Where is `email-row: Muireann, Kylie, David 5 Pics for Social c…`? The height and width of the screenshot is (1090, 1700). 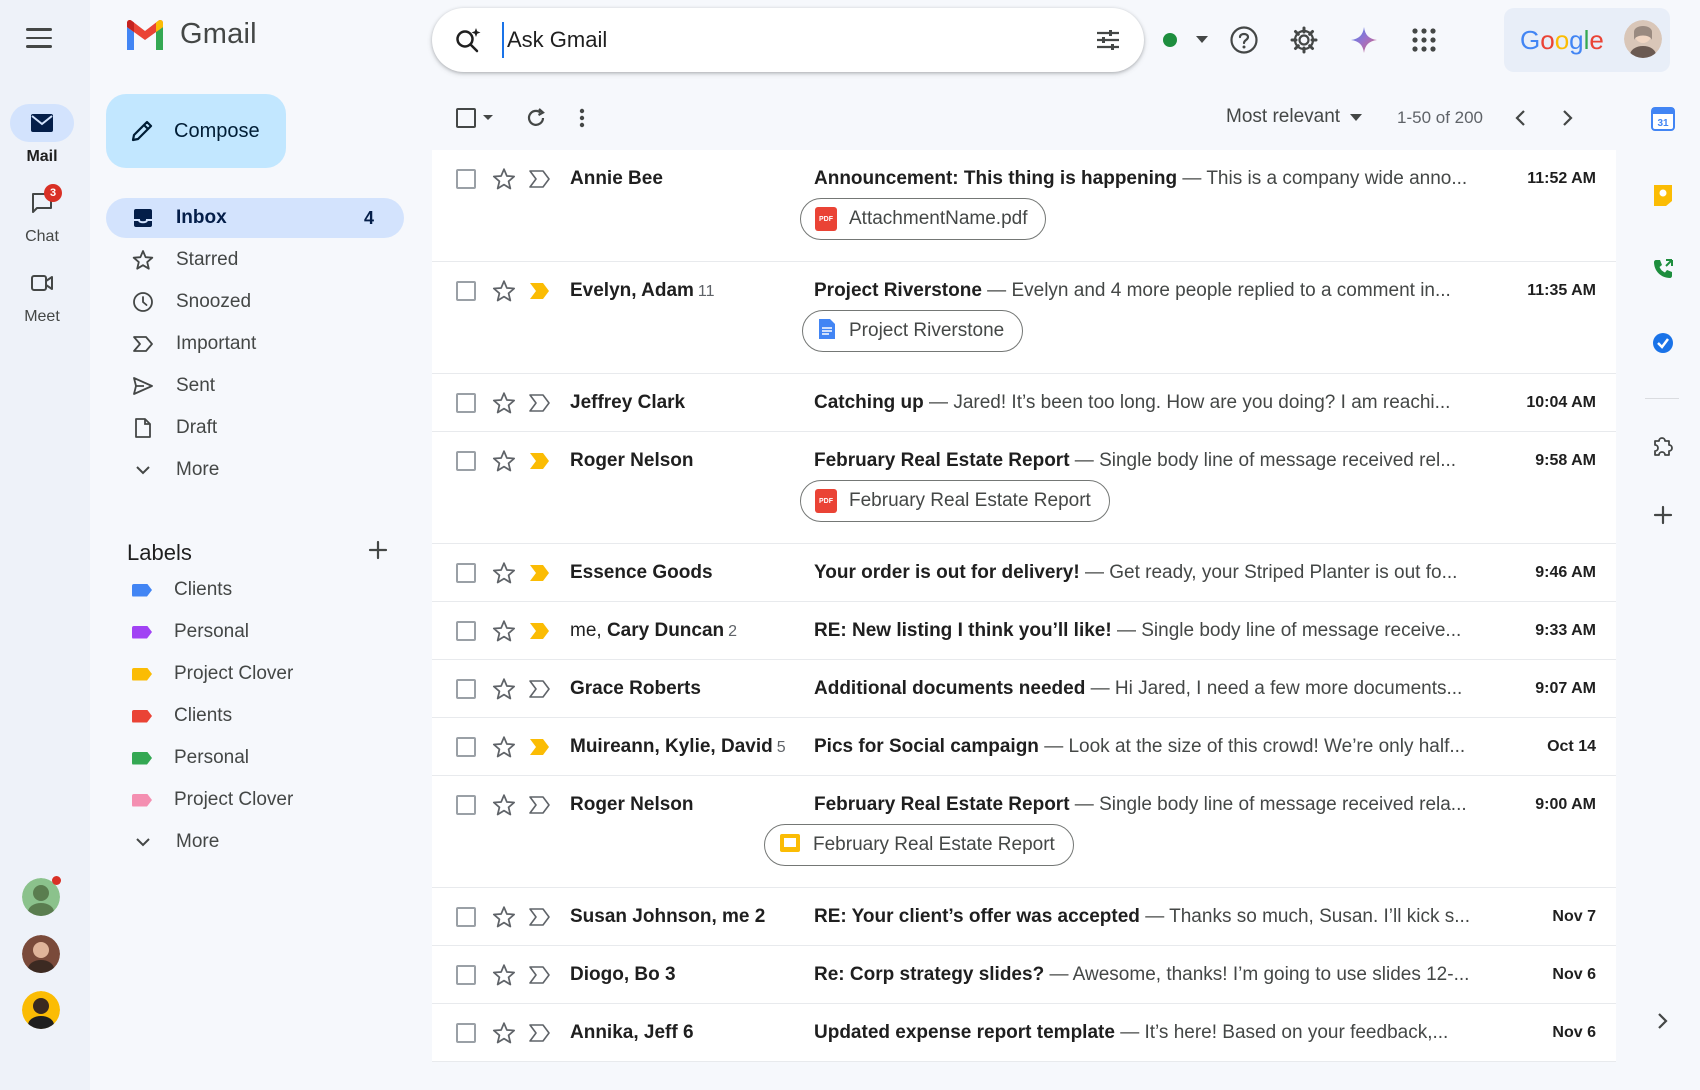
email-row: Muireann, Kylie, David 5 Pics for Social c… is located at coordinates (1024, 747).